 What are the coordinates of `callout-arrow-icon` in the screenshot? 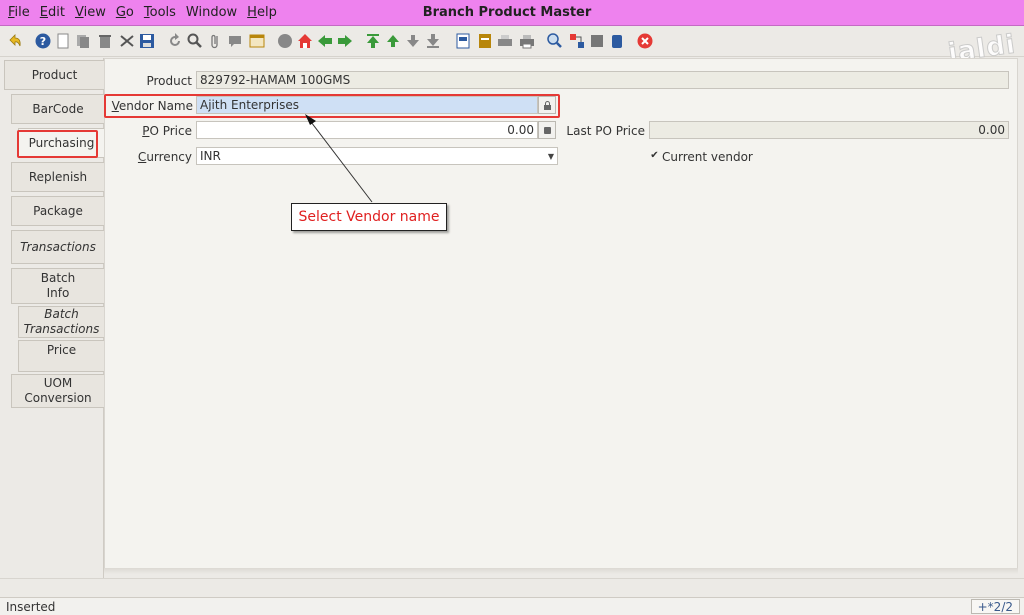 It's located at (339, 158).